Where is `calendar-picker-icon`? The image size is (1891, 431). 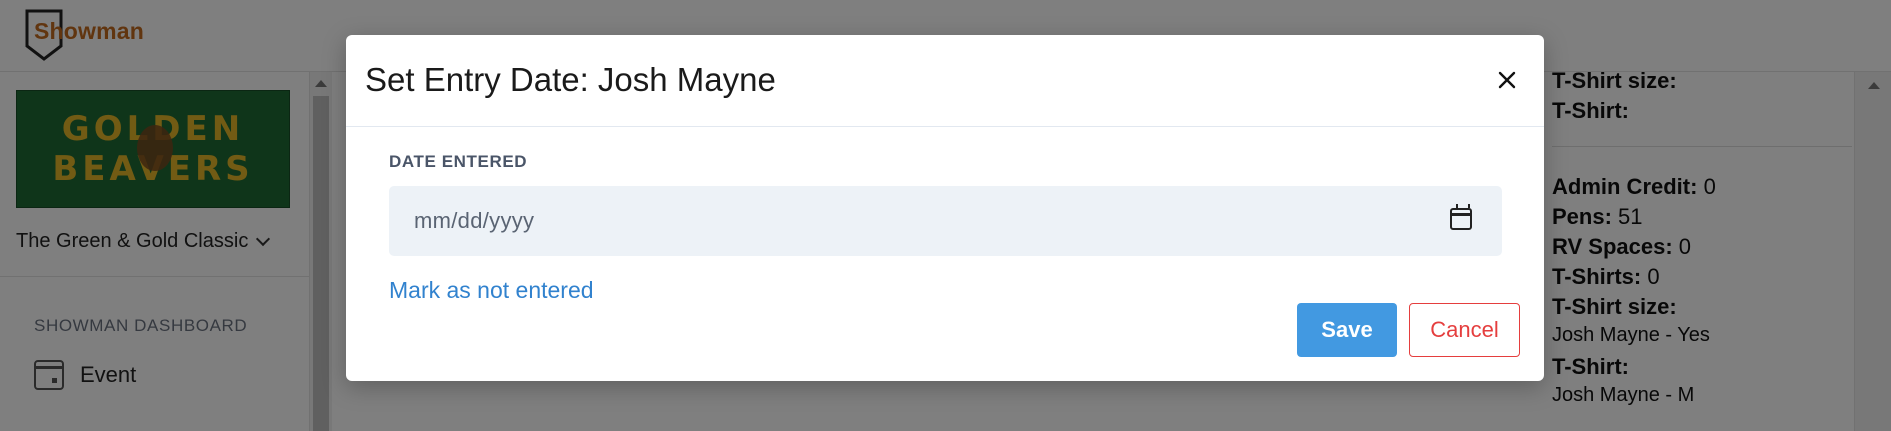 calendar-picker-icon is located at coordinates (1461, 217).